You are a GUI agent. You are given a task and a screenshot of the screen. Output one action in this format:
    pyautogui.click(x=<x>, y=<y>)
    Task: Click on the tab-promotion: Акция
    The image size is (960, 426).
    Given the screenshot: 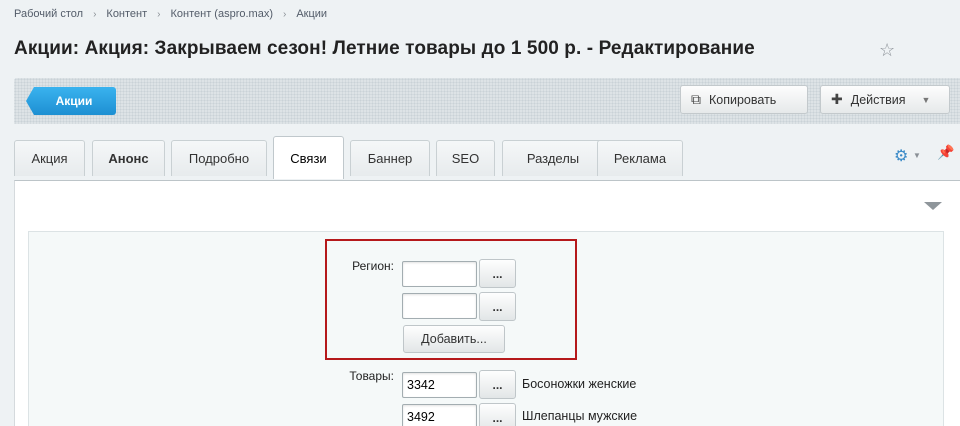 What is the action you would take?
    pyautogui.click(x=49, y=158)
    